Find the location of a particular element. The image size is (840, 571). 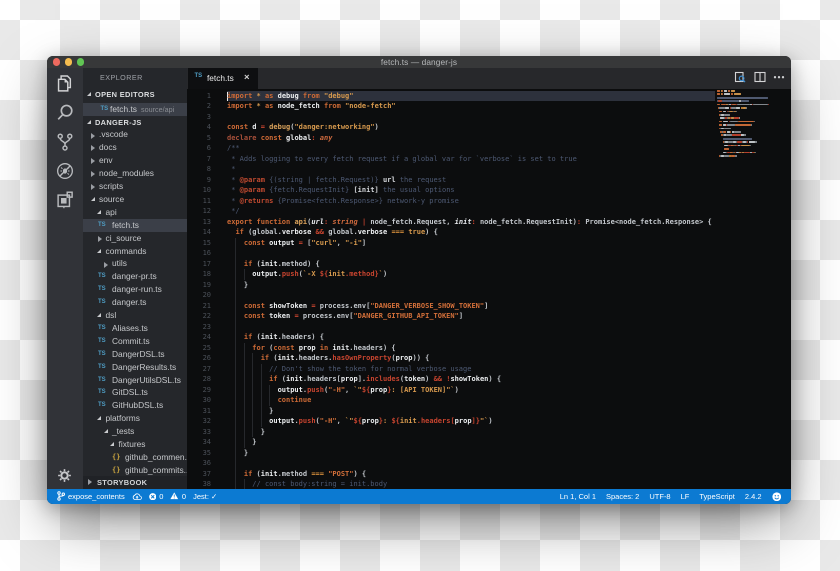

tree-item-node_modules: node_modules is located at coordinates (135, 173).